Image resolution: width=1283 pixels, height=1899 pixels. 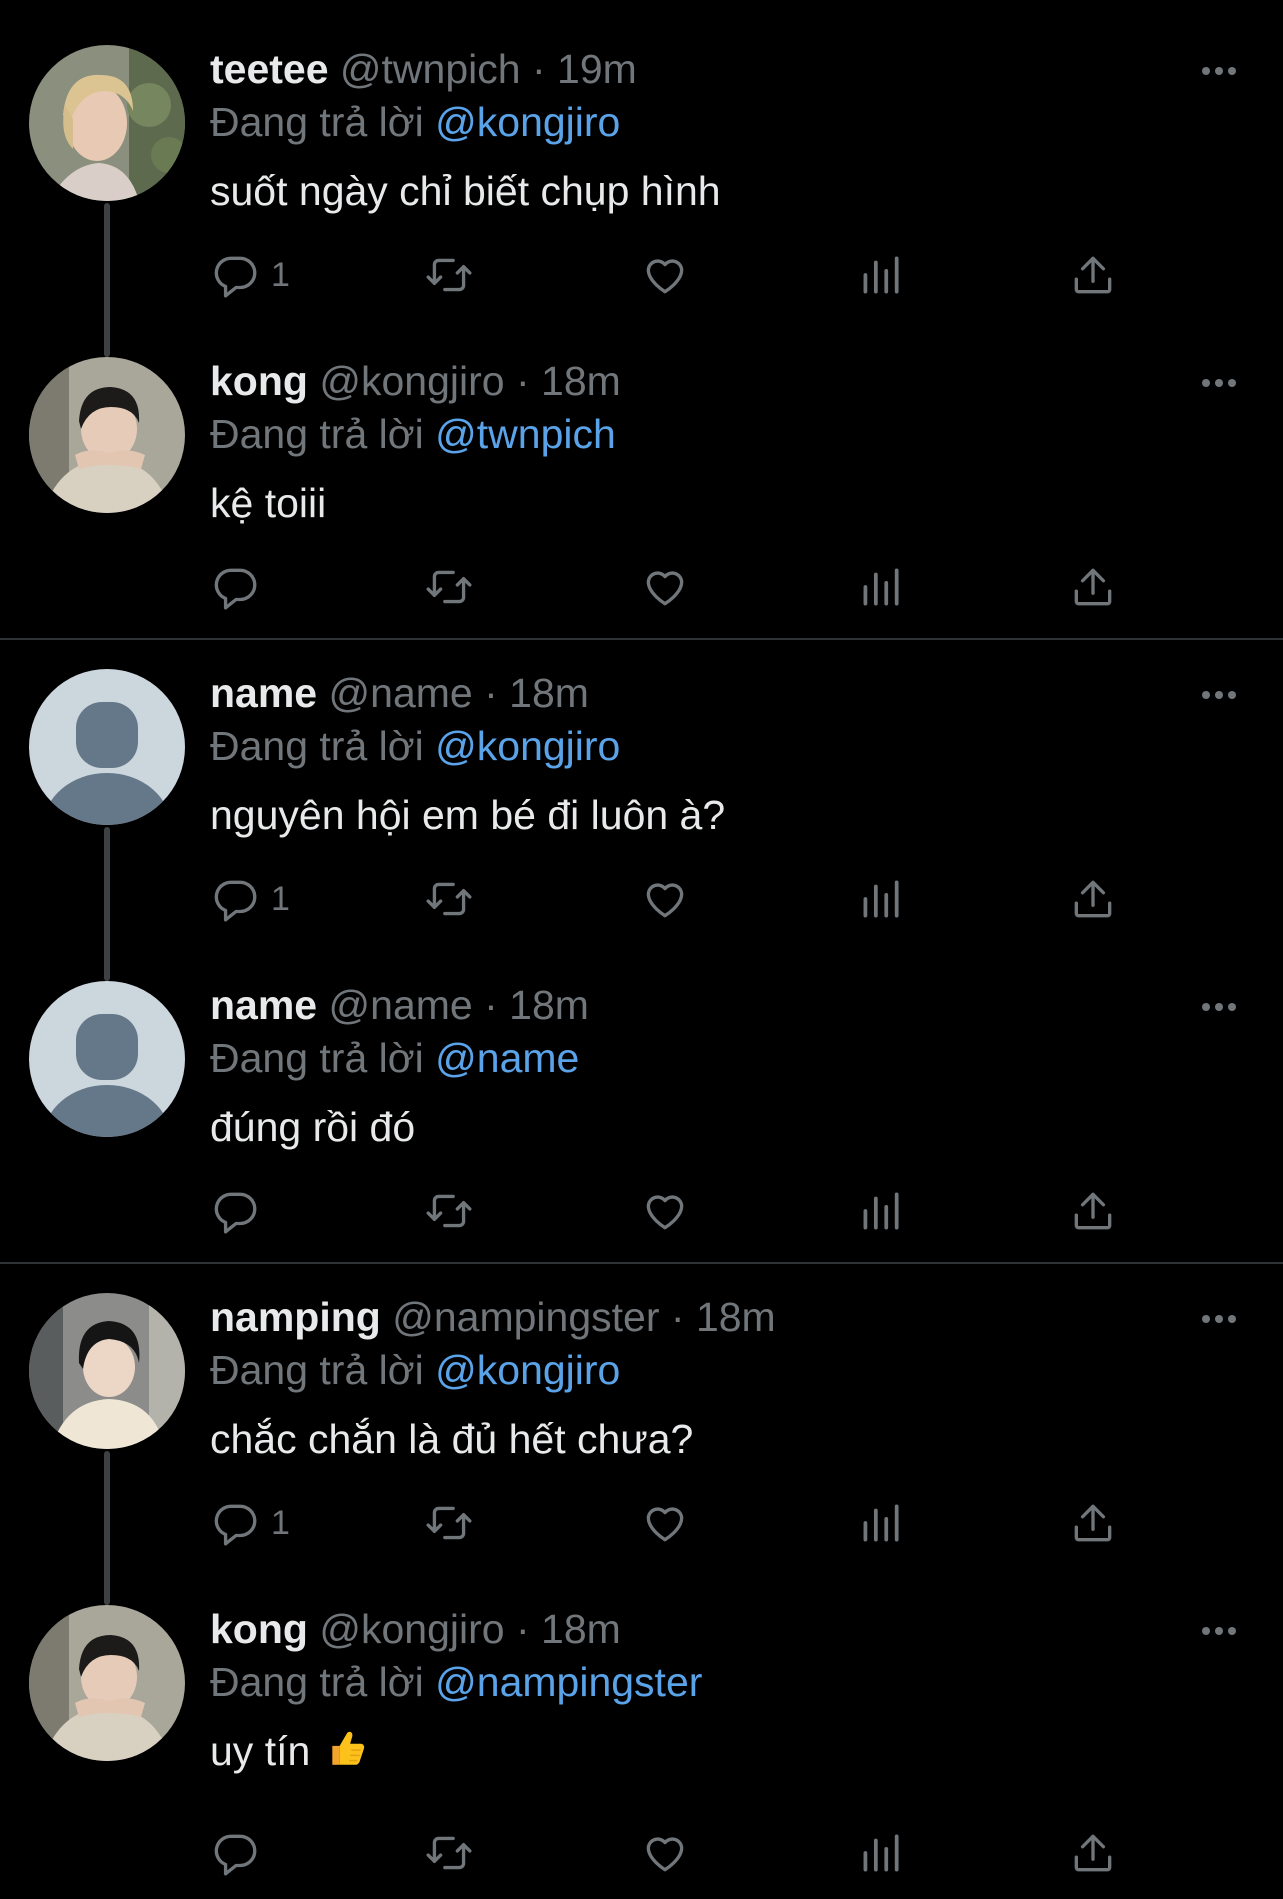 I want to click on reply-count: 1, so click(x=280, y=1522).